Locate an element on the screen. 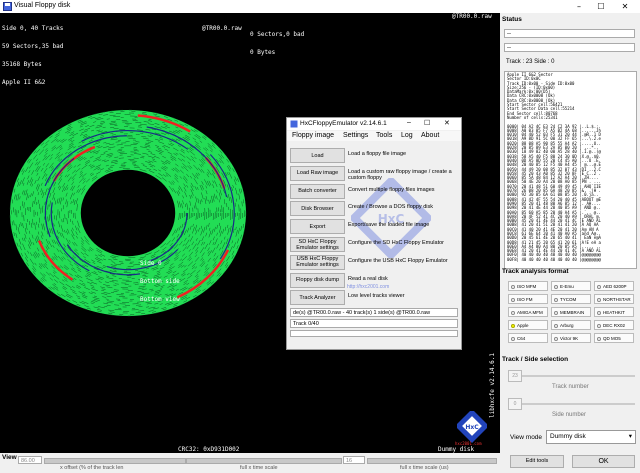  overlay-mid-line: @TR00.0.raw is located at coordinates (222, 28).